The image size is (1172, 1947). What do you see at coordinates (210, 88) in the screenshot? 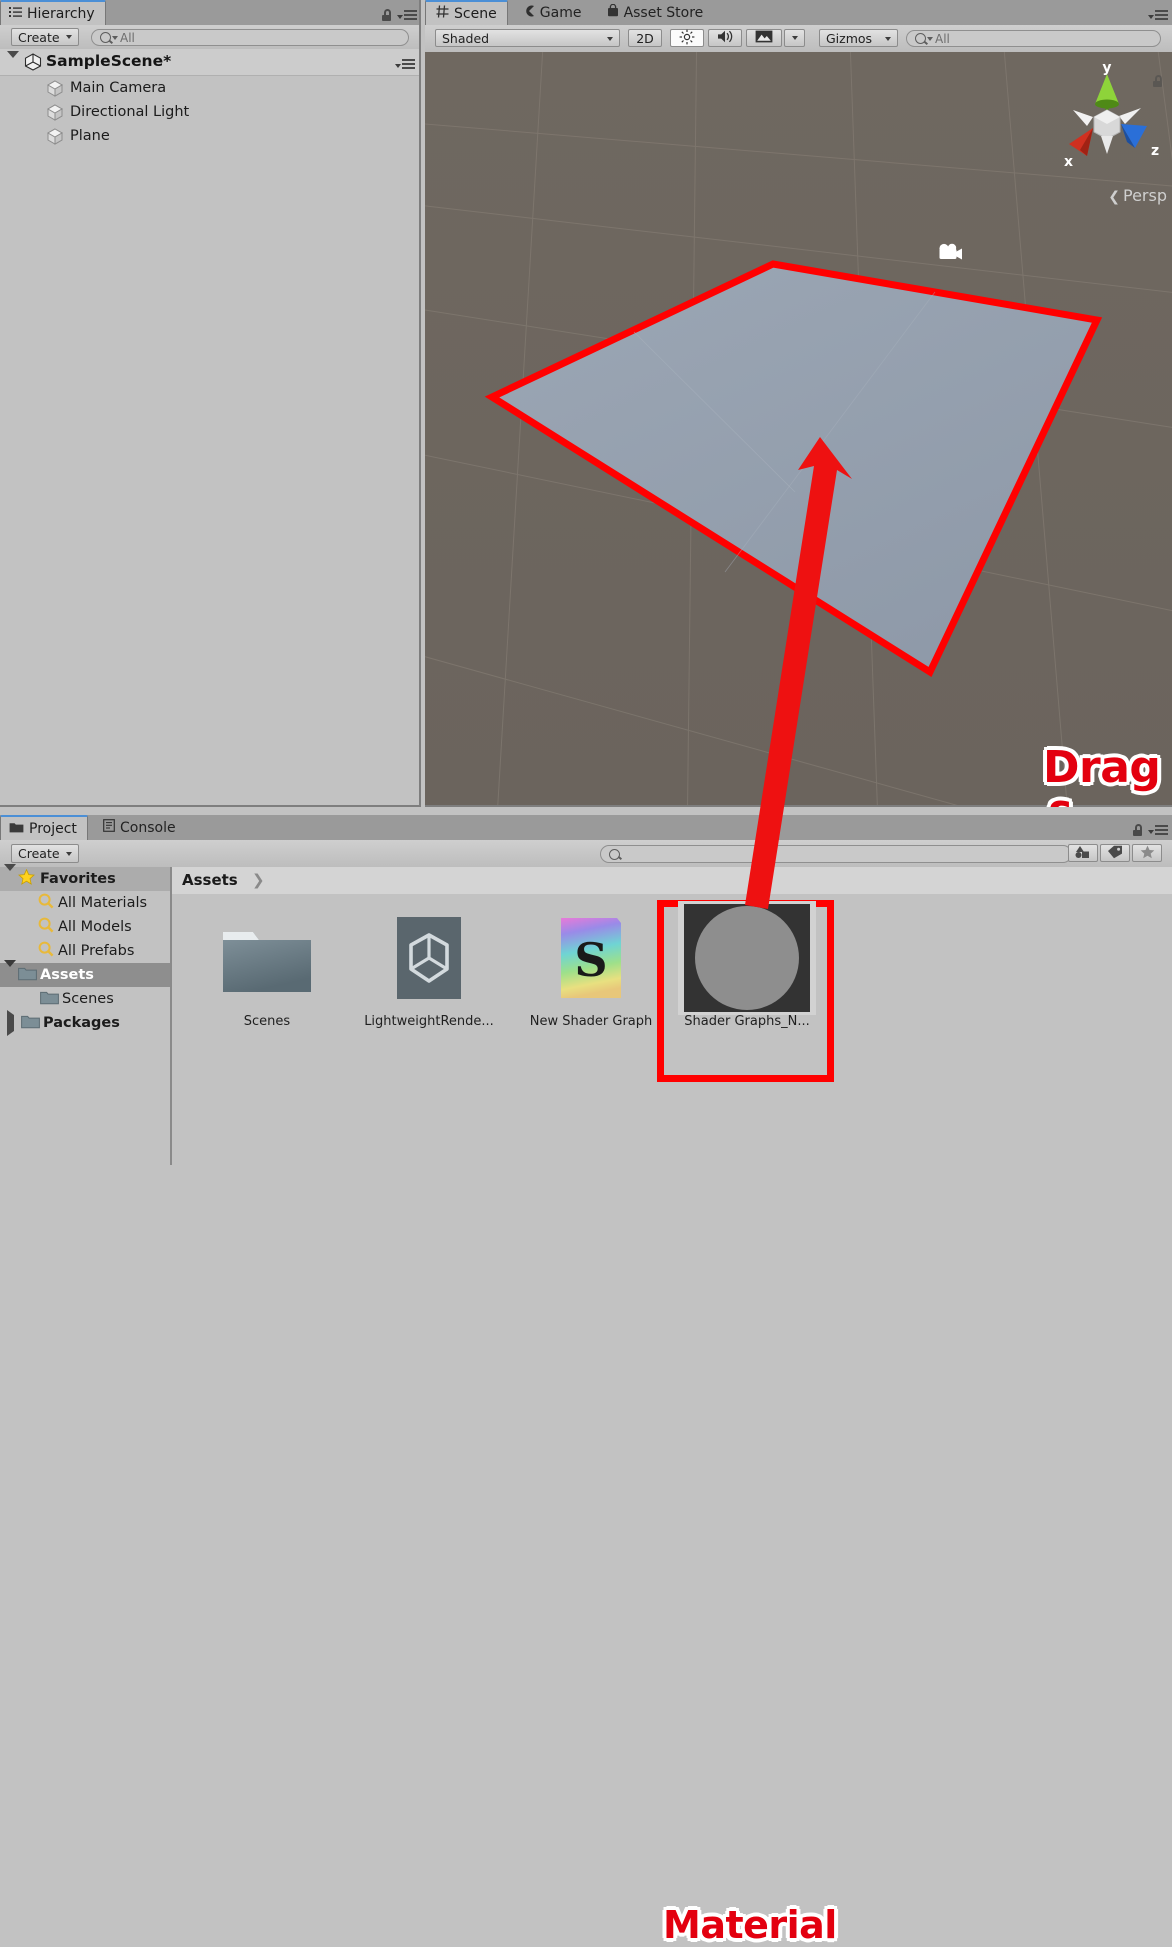
I see `hierarchy-item-main-camera: Main Camera` at bounding box center [210, 88].